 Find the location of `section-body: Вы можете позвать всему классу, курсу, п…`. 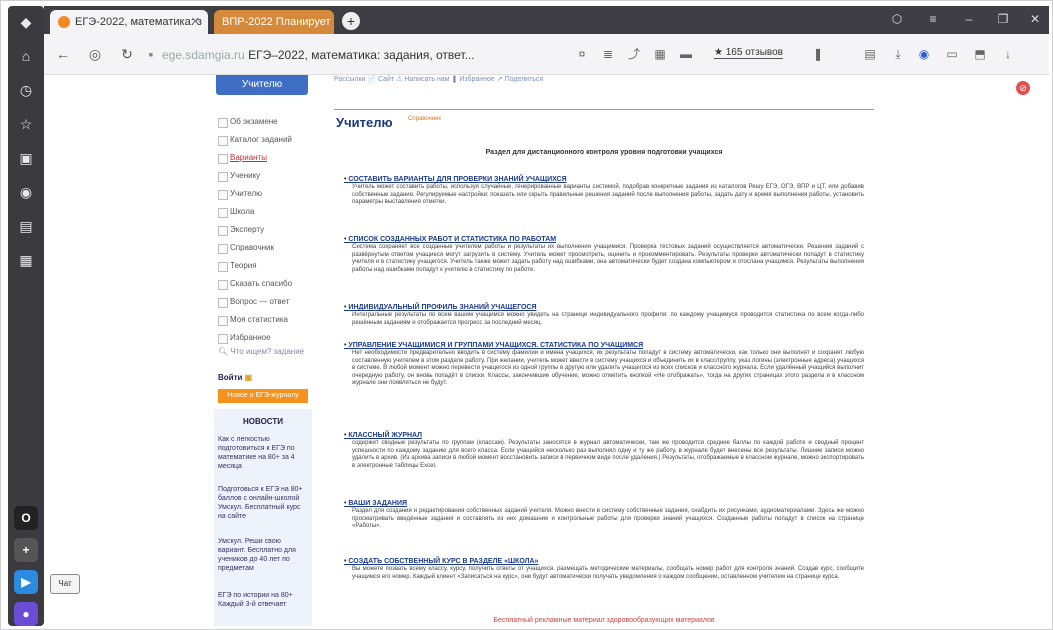

section-body: Вы можете позвать всему классу, курсу, п… is located at coordinates (608, 573).